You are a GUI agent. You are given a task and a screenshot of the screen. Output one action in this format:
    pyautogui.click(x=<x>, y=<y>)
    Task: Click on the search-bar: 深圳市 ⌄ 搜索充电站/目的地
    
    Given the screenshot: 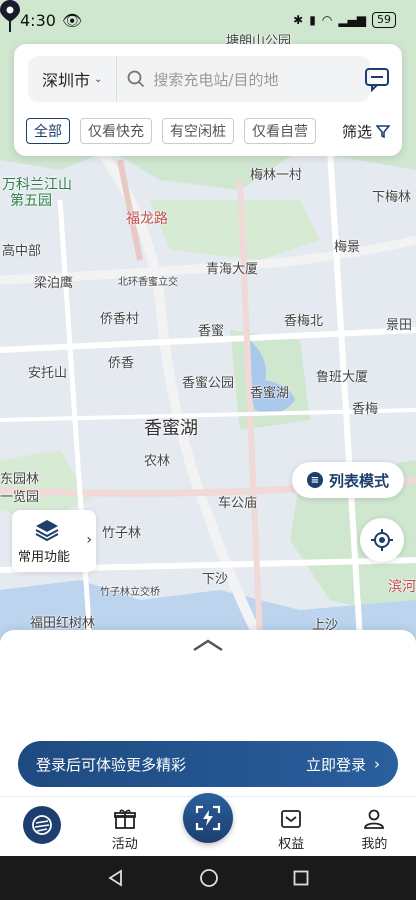 What is the action you would take?
    pyautogui.click(x=199, y=79)
    